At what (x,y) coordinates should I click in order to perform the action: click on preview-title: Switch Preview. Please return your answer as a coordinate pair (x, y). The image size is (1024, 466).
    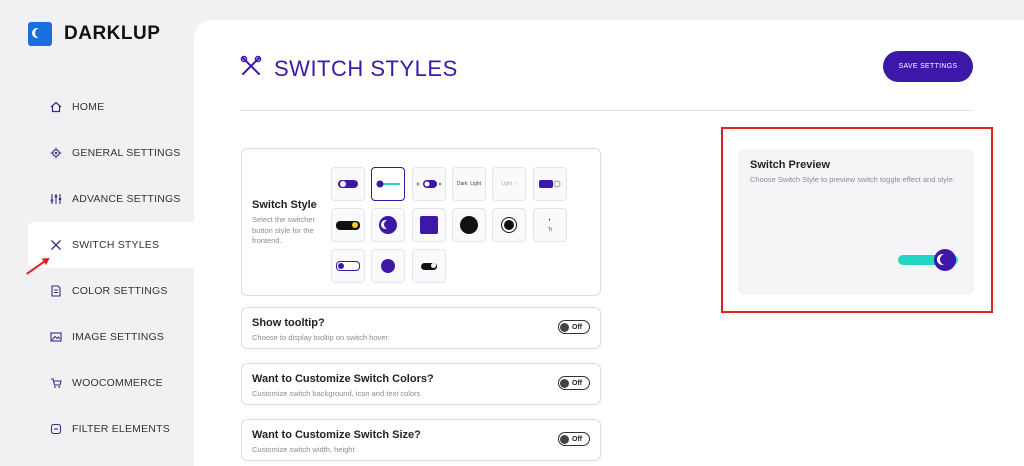
    Looking at the image, I should click on (790, 165).